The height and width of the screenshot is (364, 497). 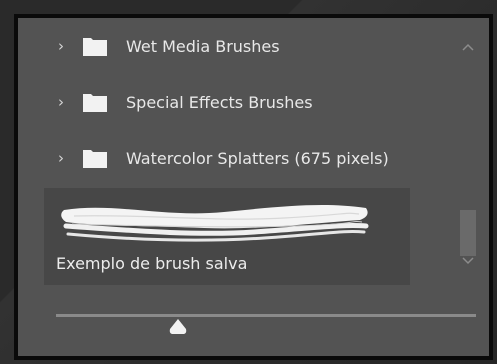 What do you see at coordinates (257, 158) in the screenshot?
I see `brush-group-label: Watercolor Splatters (675 pixels)` at bounding box center [257, 158].